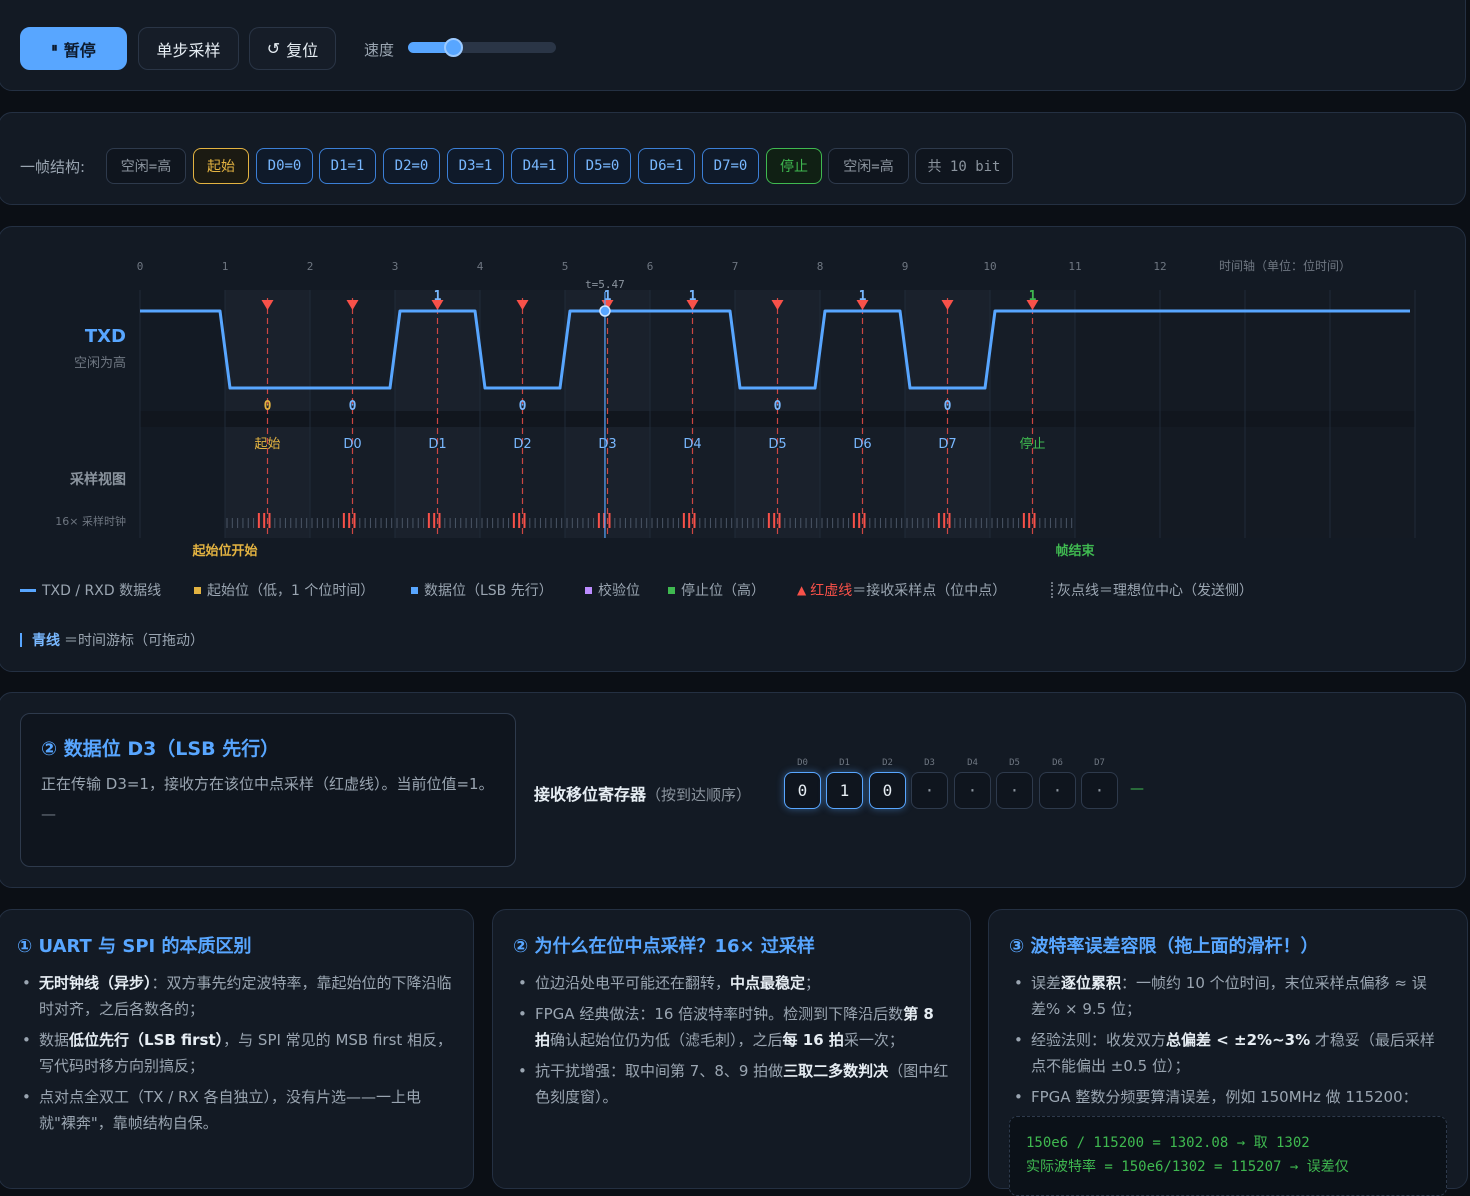 The width and height of the screenshot is (1470, 1196). Describe the element at coordinates (411, 166) in the screenshot. I see `frame-chip: D2=0` at that location.